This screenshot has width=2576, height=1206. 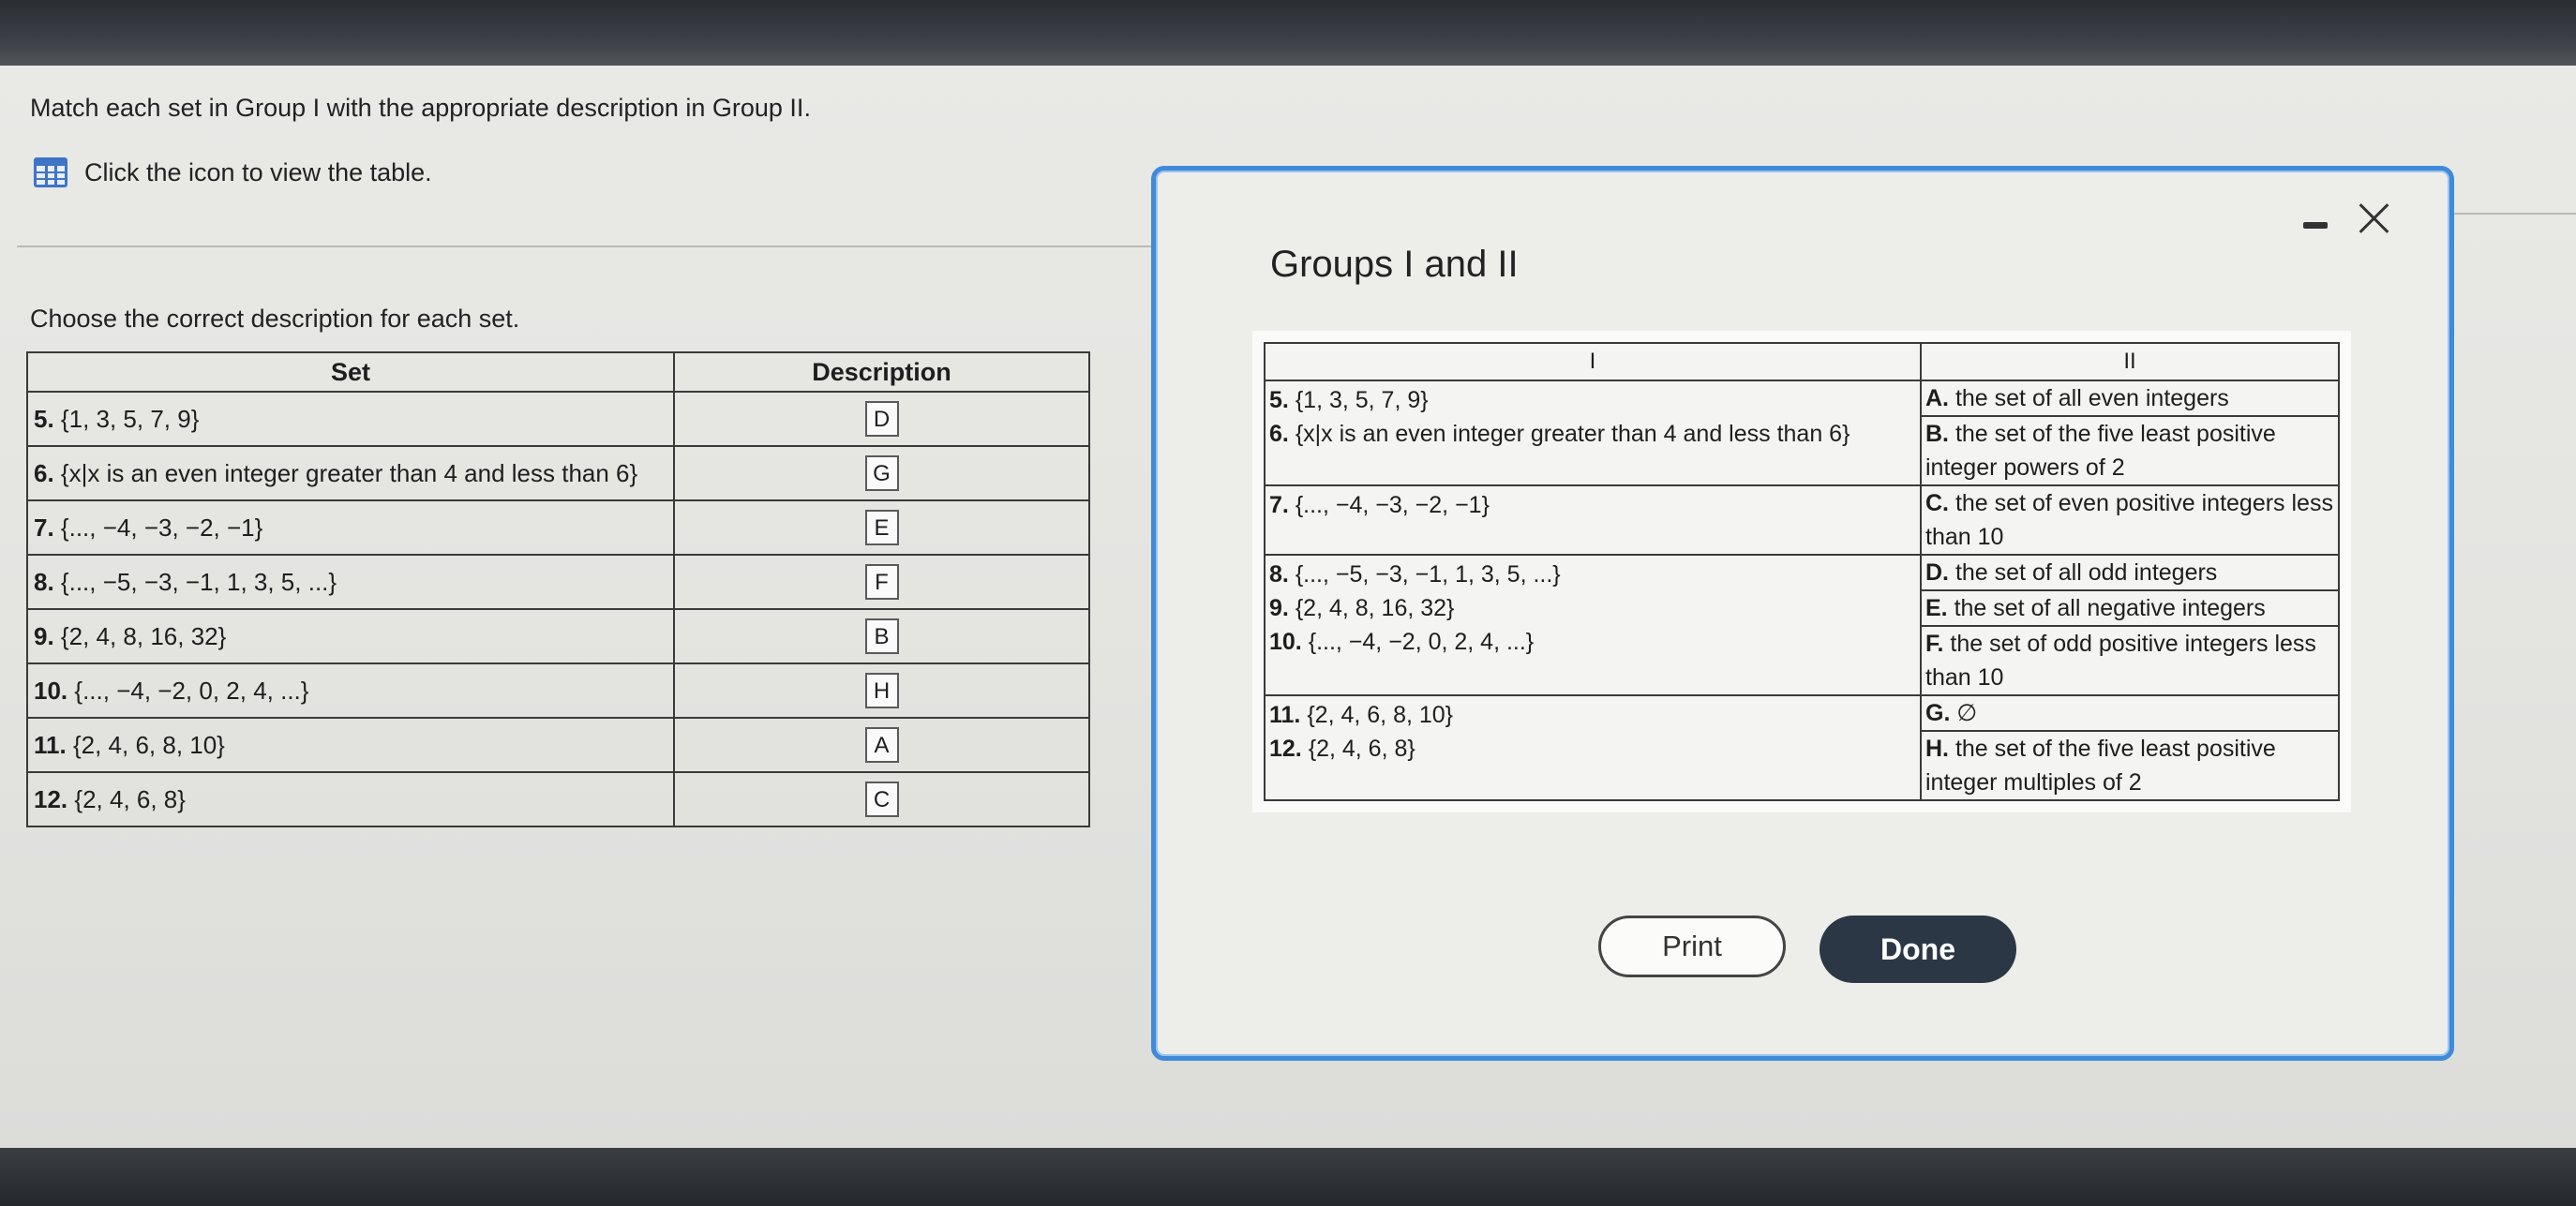 What do you see at coordinates (1692, 947) in the screenshot?
I see `print-button: Print` at bounding box center [1692, 947].